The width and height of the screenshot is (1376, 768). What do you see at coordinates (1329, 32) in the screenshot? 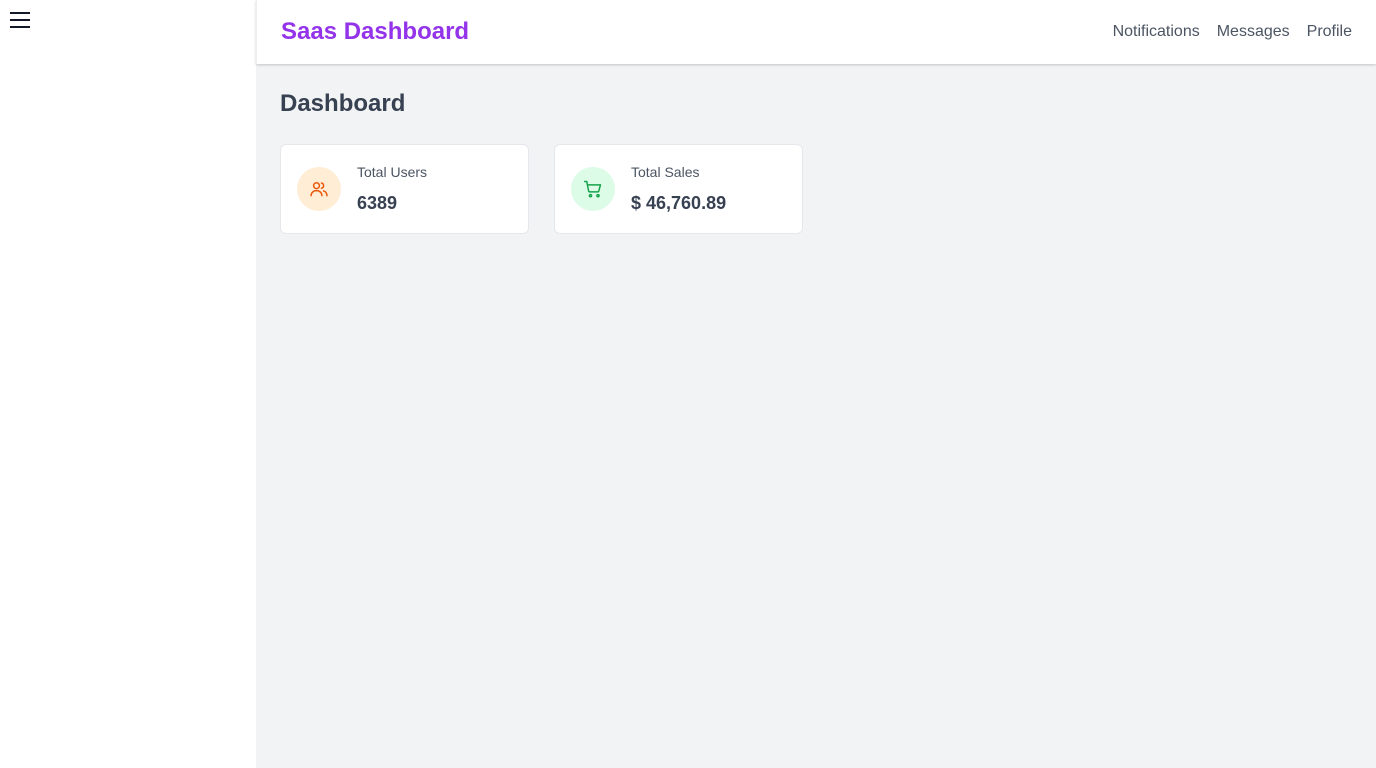
I see `nav-profile-link: Profile` at bounding box center [1329, 32].